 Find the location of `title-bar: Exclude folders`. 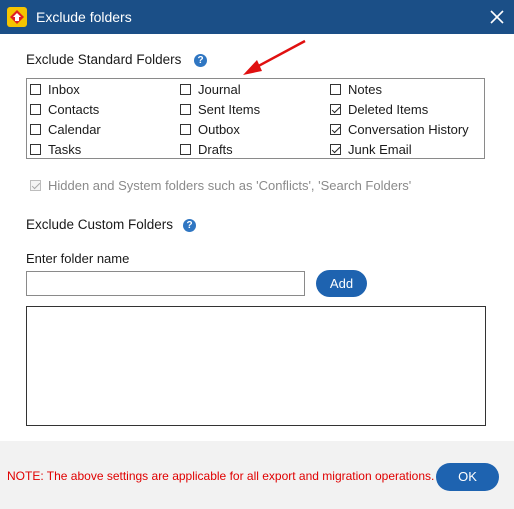

title-bar: Exclude folders is located at coordinates (257, 17).